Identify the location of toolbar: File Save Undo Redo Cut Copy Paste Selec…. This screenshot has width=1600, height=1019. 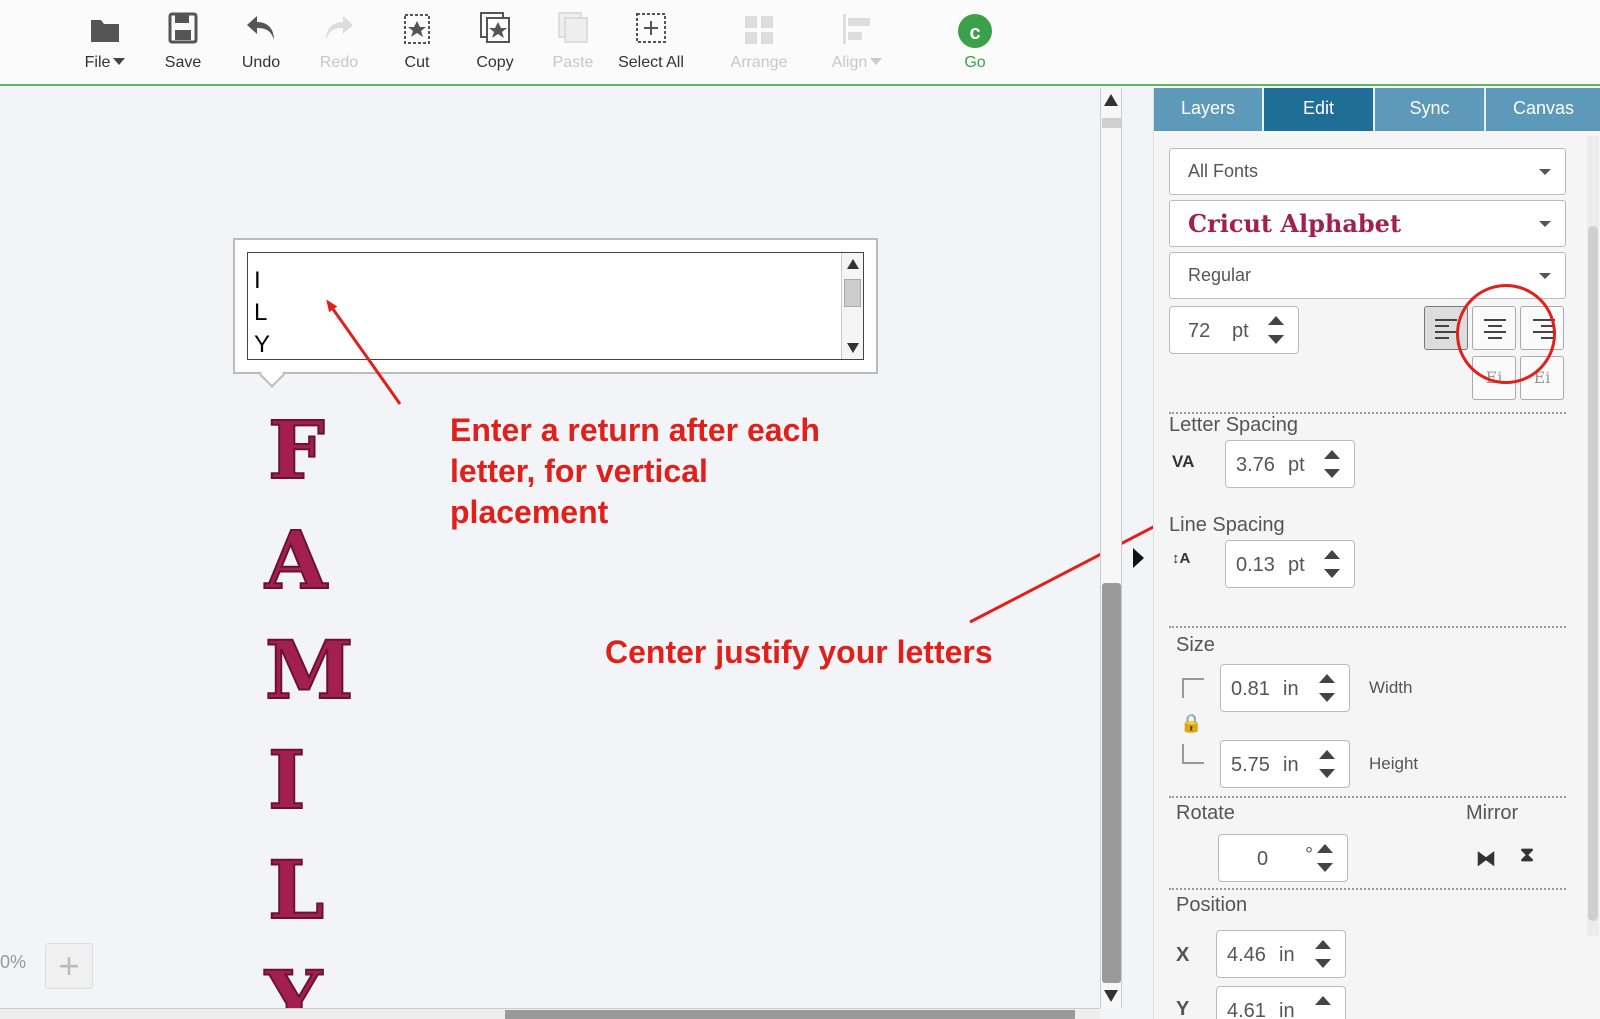
(800, 43).